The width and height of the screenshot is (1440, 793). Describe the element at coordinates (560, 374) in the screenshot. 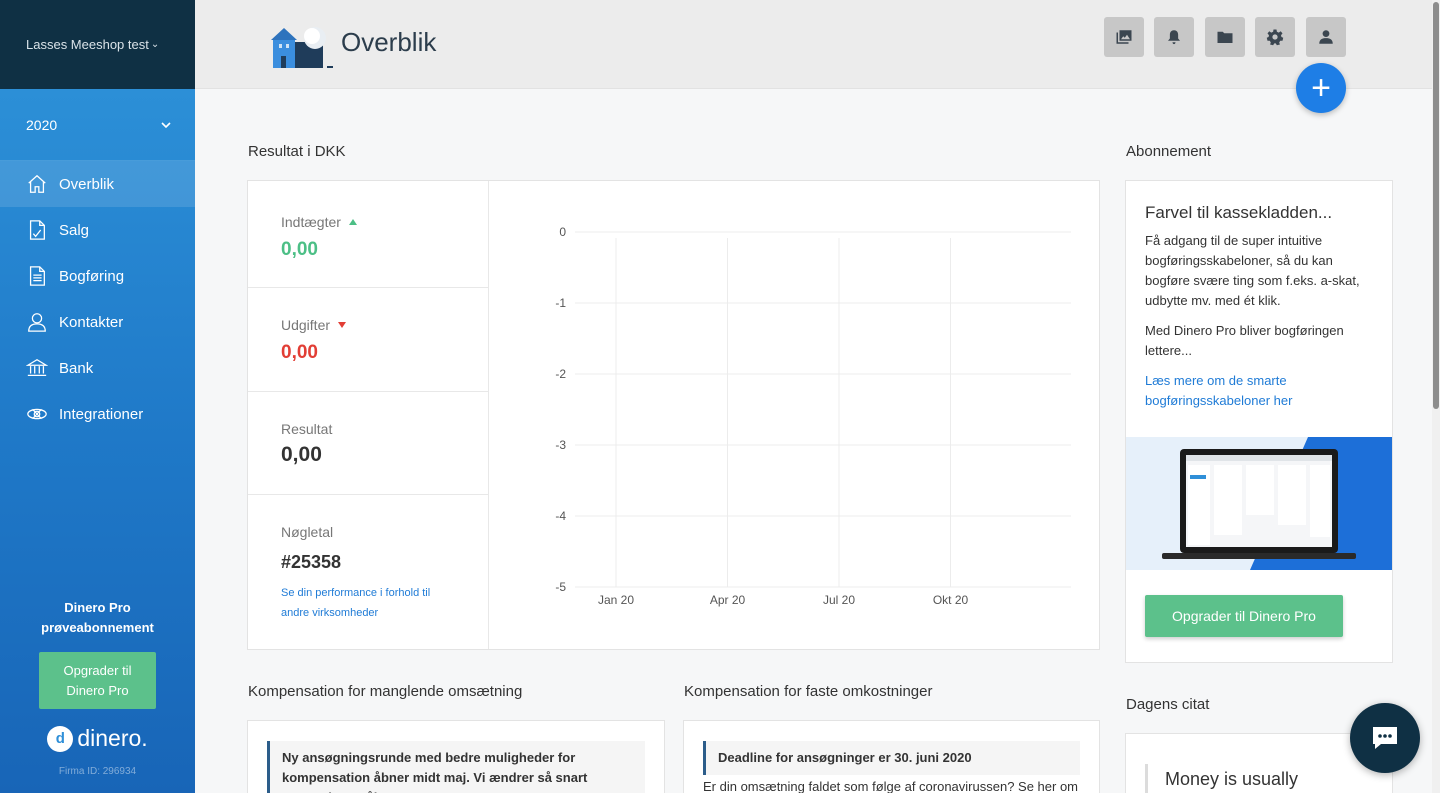

I see `y-tick-label: -2` at that location.